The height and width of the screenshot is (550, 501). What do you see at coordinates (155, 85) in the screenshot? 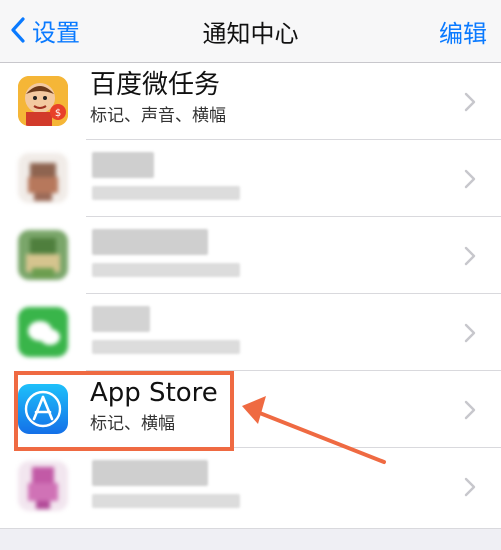
I see `app-name: 百度微任务` at bounding box center [155, 85].